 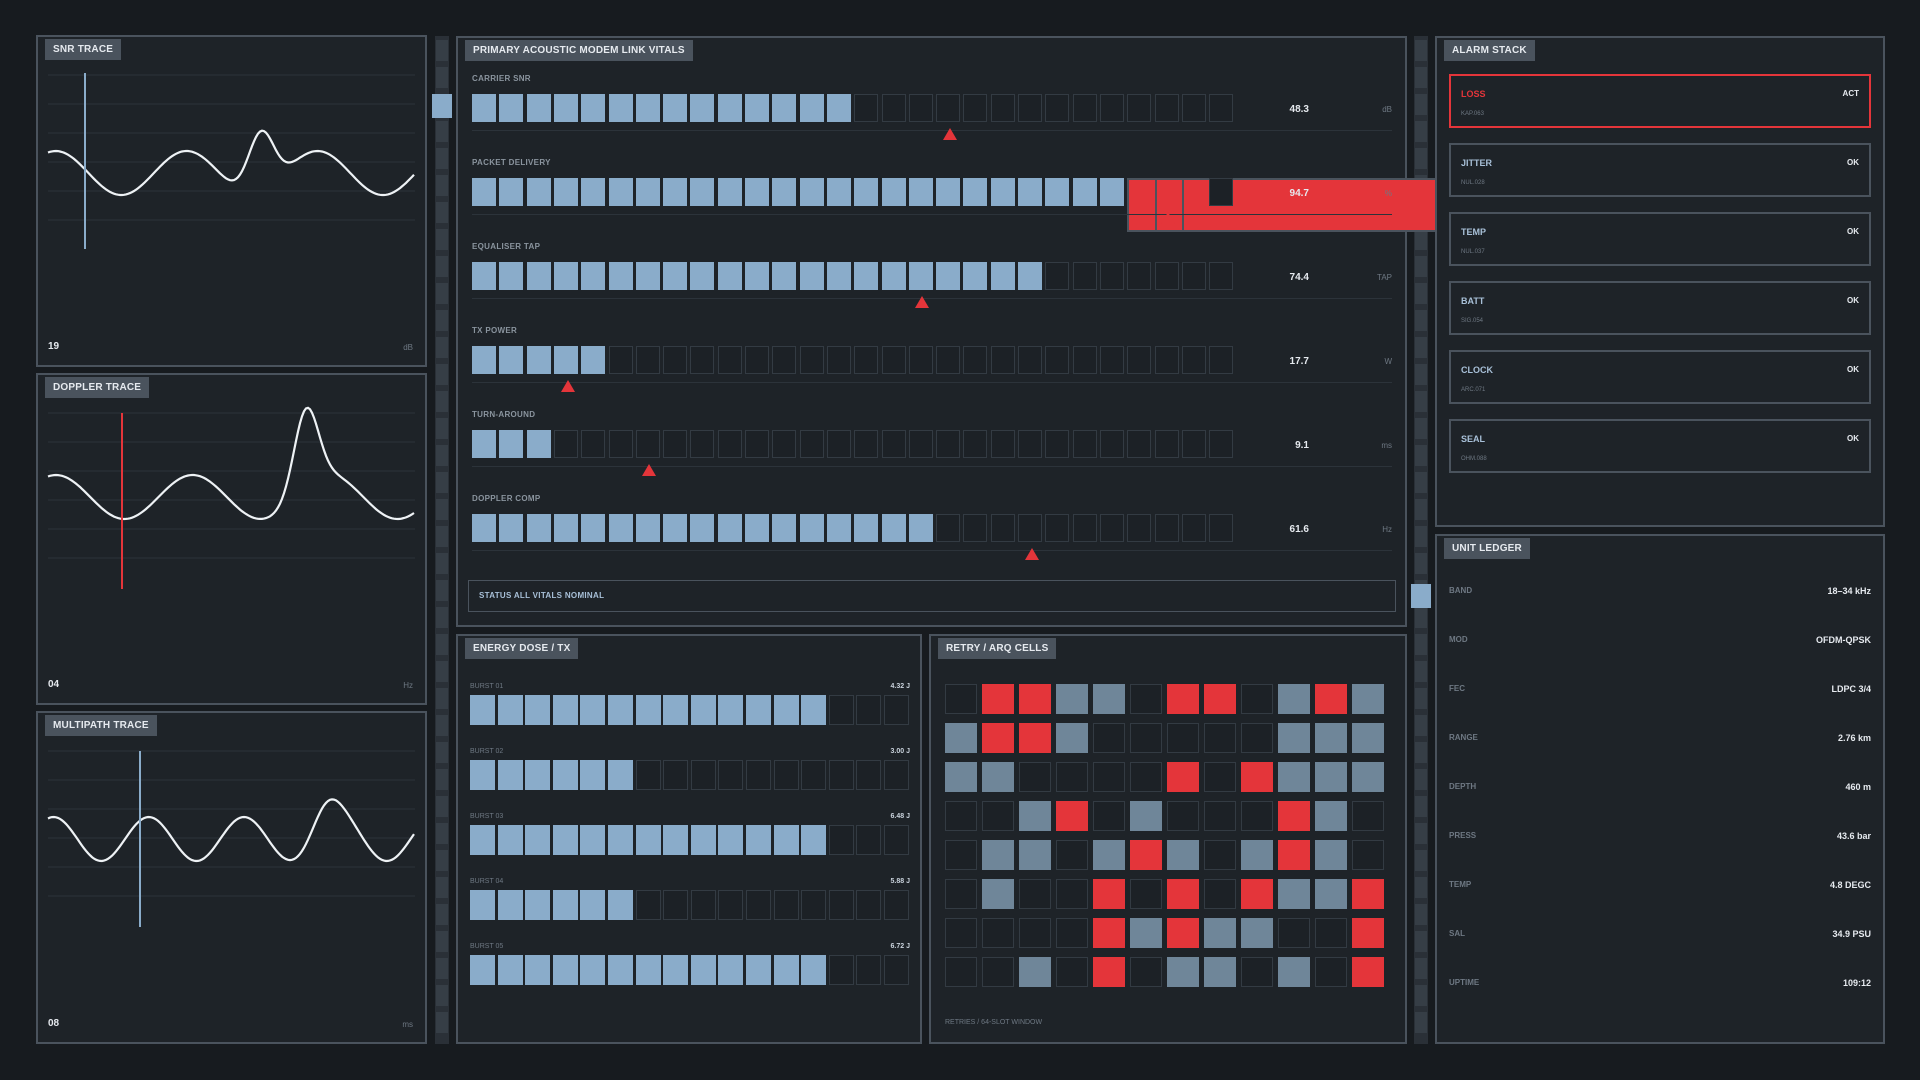 I want to click on right-scroll-thumb, so click(x=1421, y=596).